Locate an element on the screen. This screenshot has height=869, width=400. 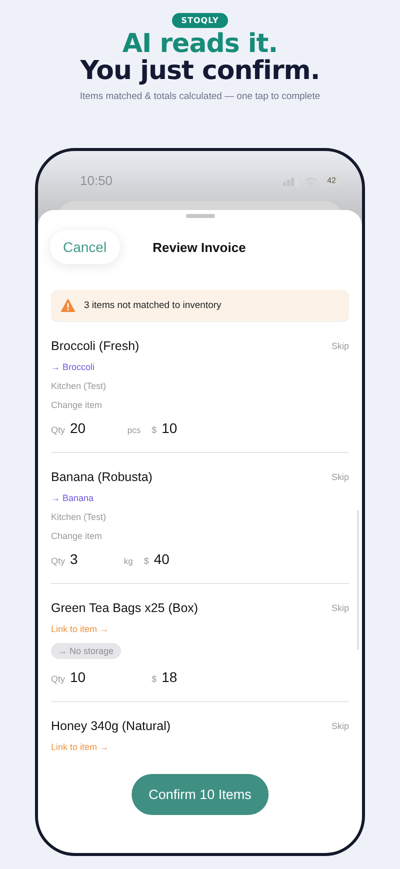
item-link: → Banana is located at coordinates (72, 498).